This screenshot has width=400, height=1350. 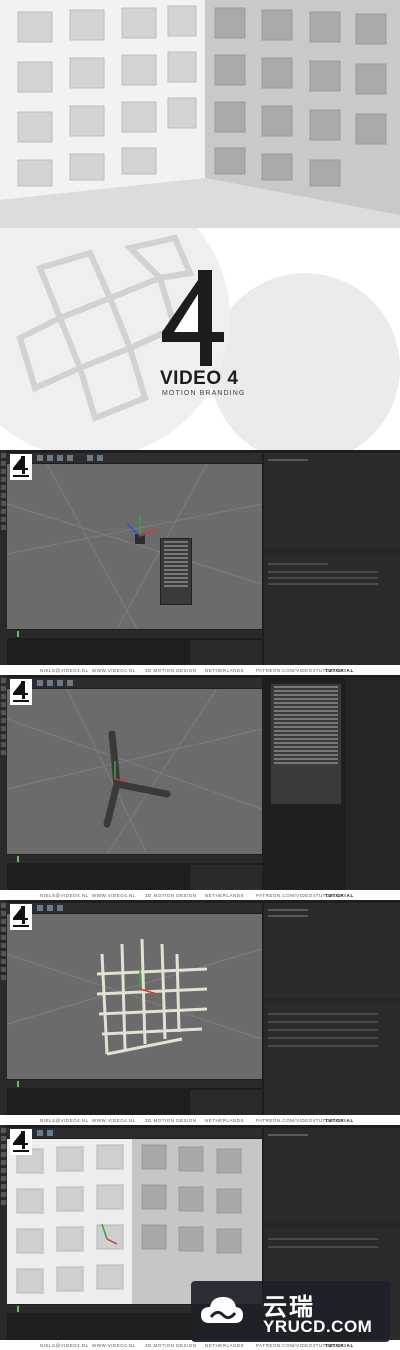 What do you see at coordinates (195, 320) in the screenshot?
I see `brand-logo-numeral` at bounding box center [195, 320].